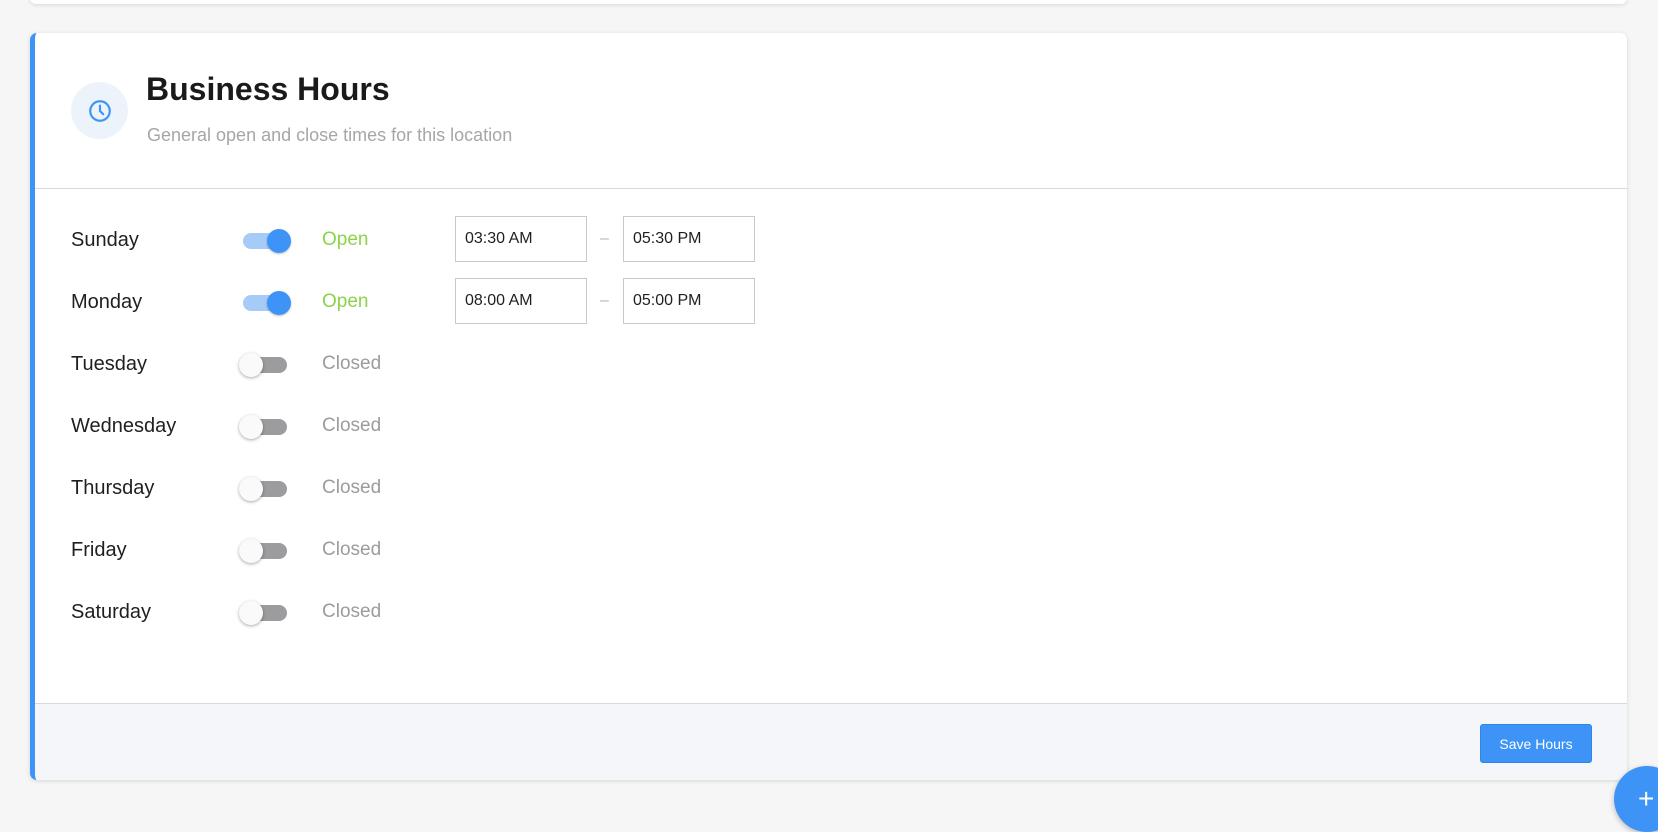 The image size is (1658, 832). Describe the element at coordinates (831, 612) in the screenshot. I see `day-row-saturday: Saturday Closed` at that location.